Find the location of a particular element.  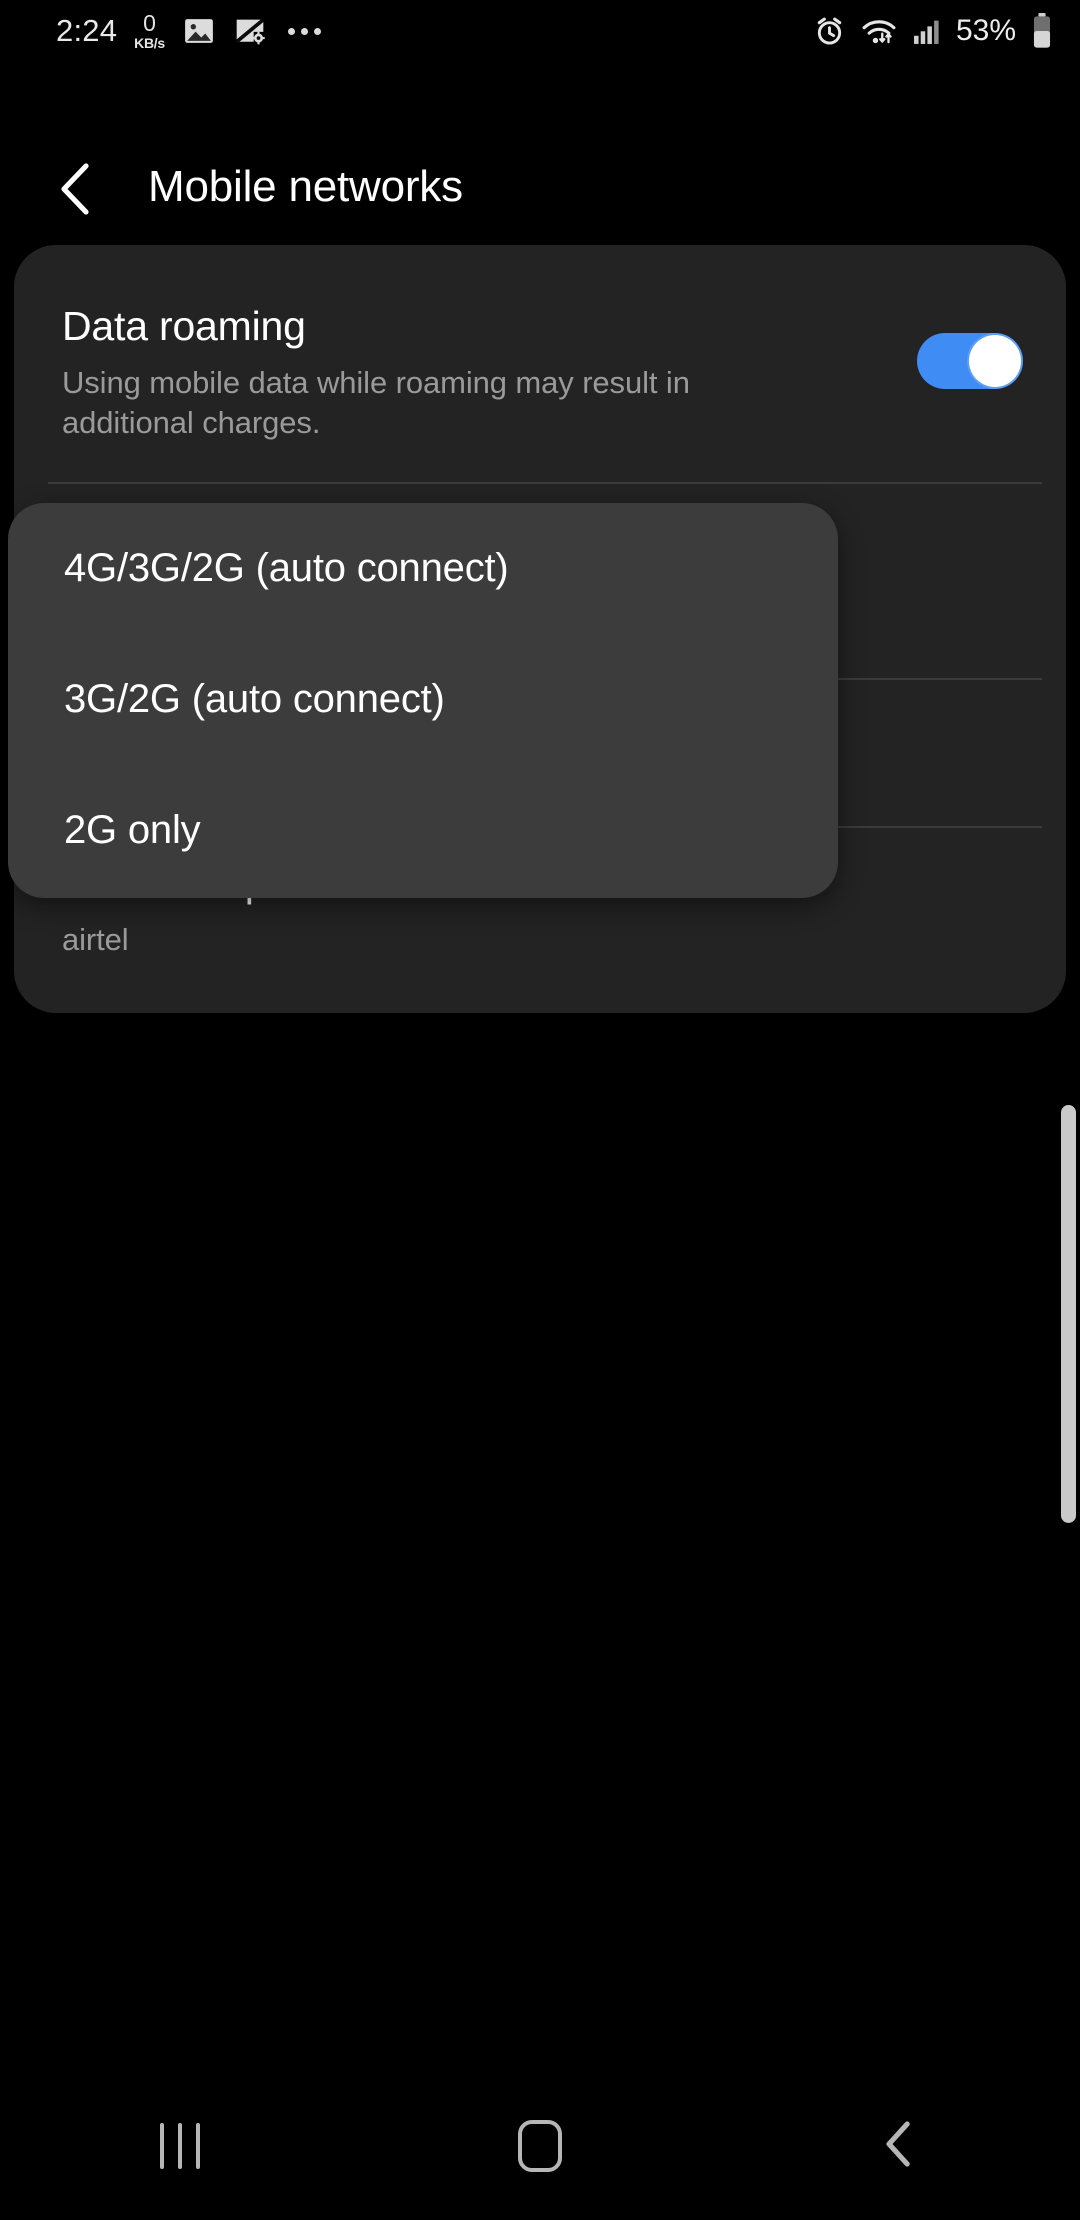

image-settings-icon is located at coordinates (250, 31).